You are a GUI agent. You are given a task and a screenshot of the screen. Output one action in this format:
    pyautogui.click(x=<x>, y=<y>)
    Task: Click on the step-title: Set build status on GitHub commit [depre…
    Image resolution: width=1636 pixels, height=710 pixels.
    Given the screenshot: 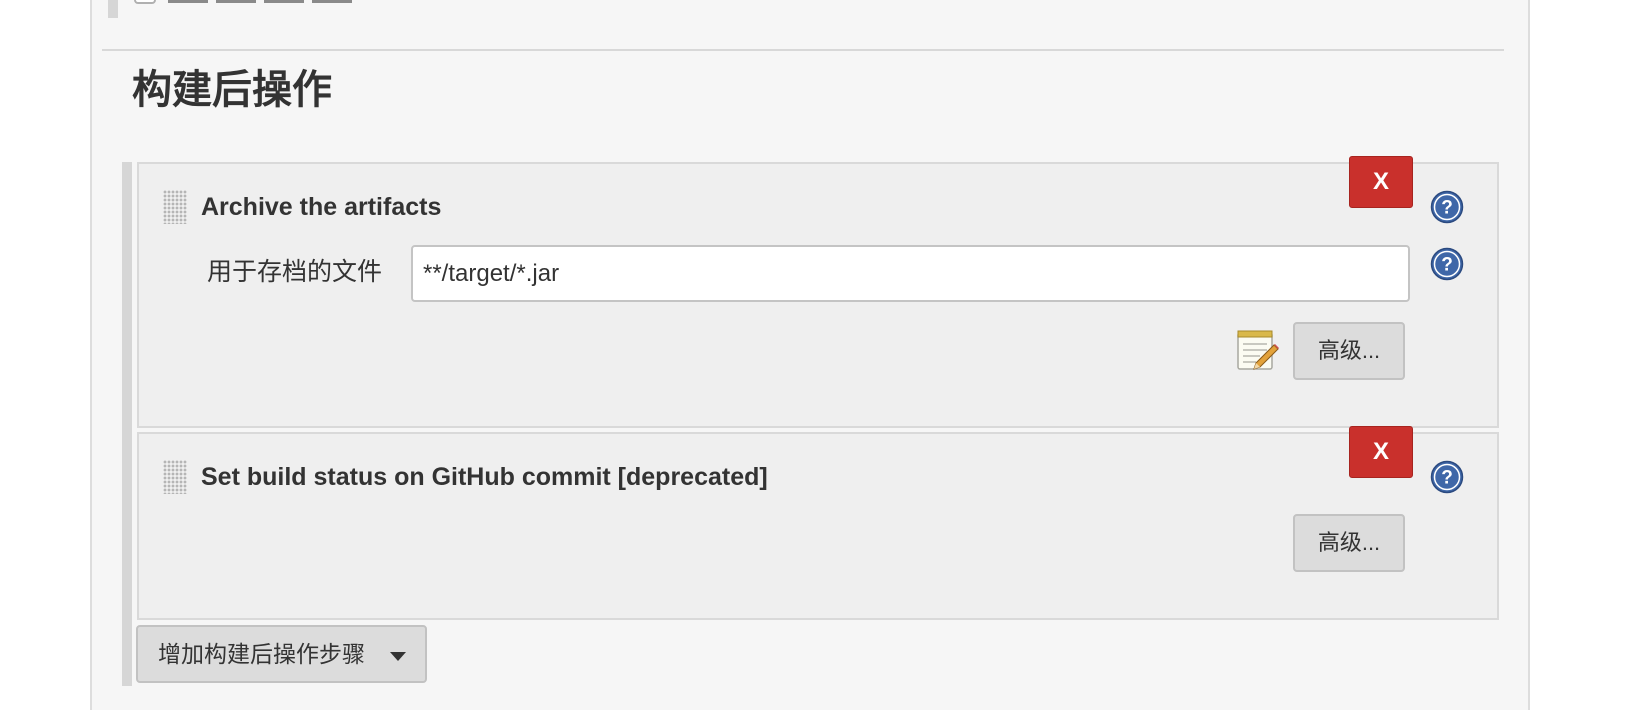 What is the action you would take?
    pyautogui.click(x=484, y=477)
    